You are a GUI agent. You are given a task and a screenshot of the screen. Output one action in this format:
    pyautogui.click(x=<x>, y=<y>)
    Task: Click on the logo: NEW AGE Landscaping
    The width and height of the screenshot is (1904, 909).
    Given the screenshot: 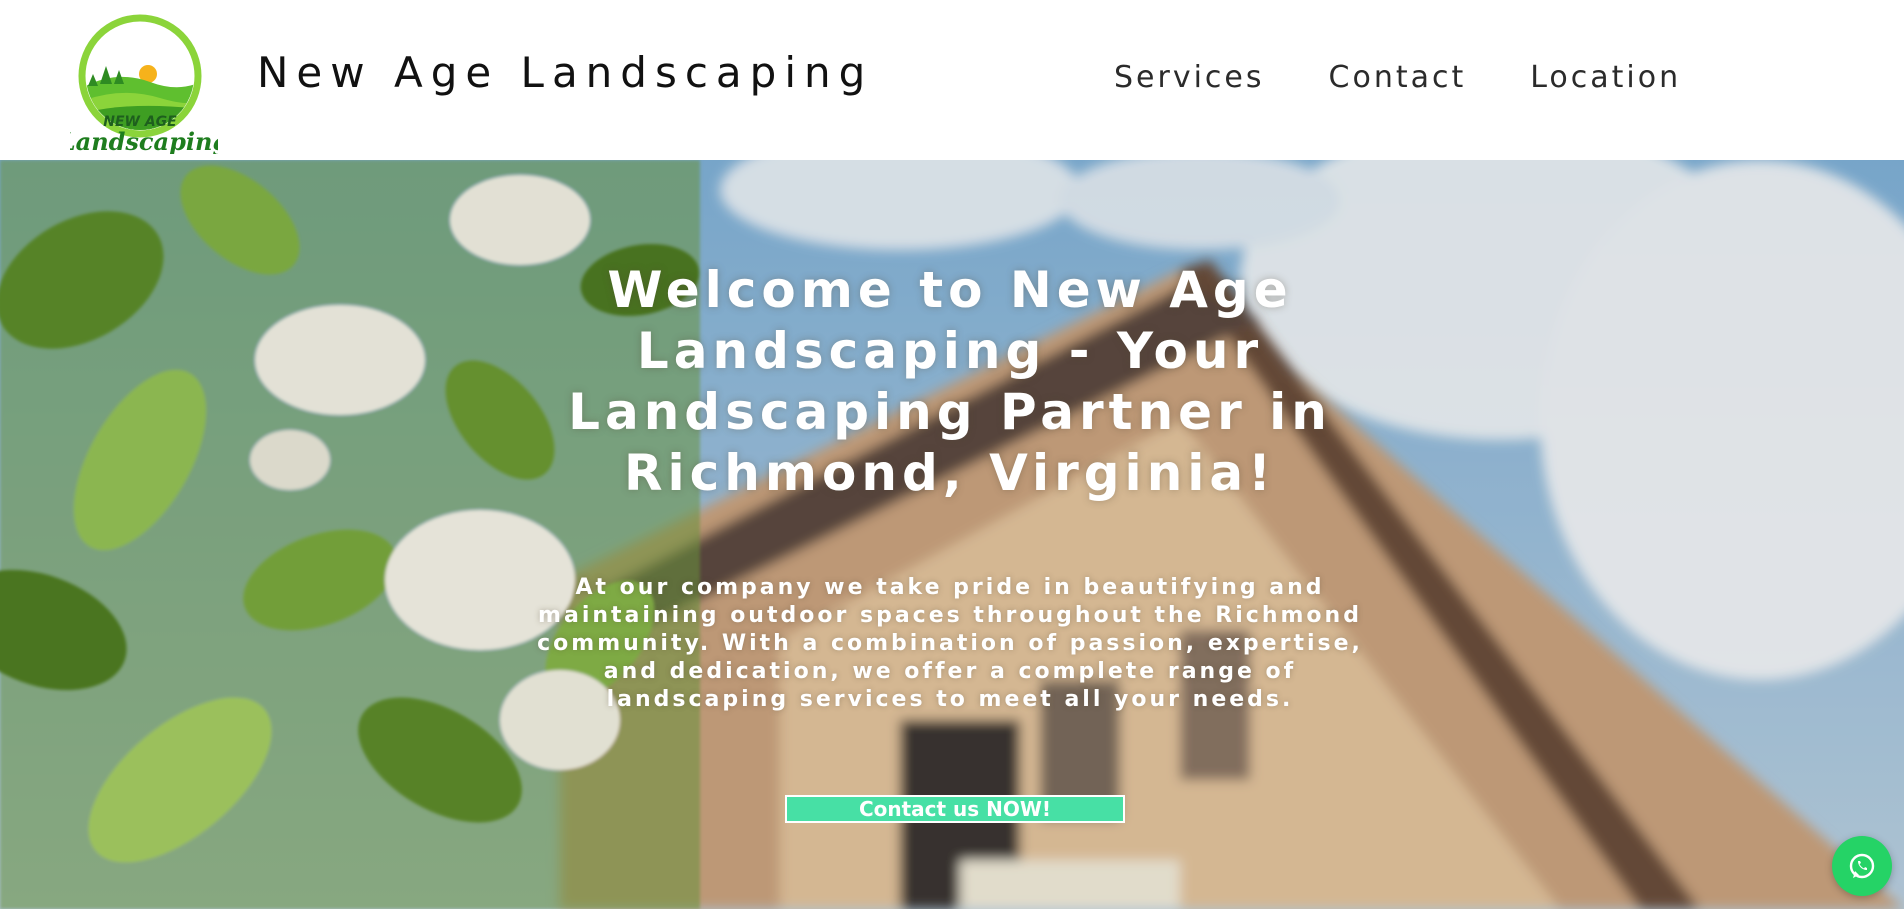 What is the action you would take?
    pyautogui.click(x=144, y=84)
    